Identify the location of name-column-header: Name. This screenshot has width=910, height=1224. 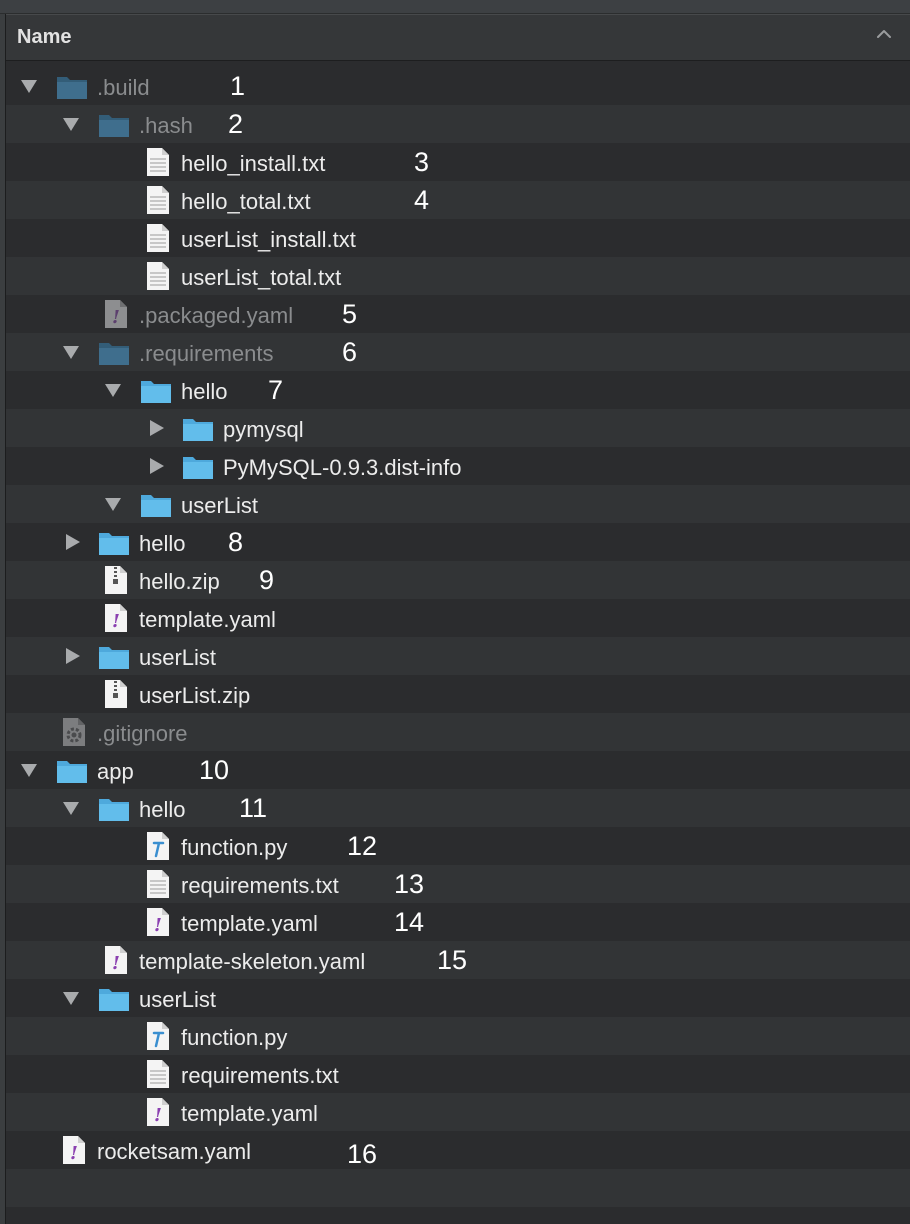
(458, 37).